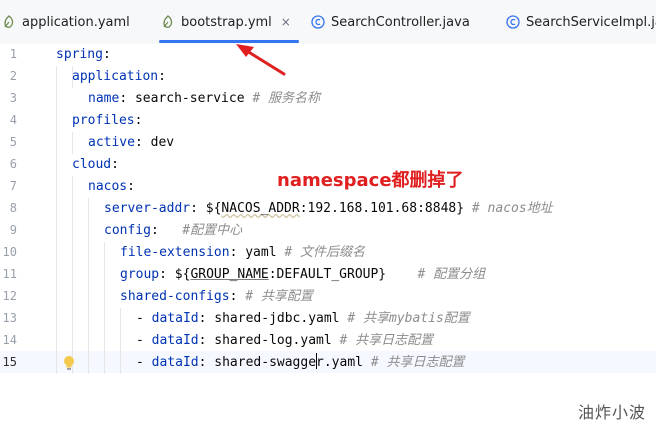 The width and height of the screenshot is (656, 433). Describe the element at coordinates (273, 340) in the screenshot. I see `yaml-value: shared-log.yaml` at that location.